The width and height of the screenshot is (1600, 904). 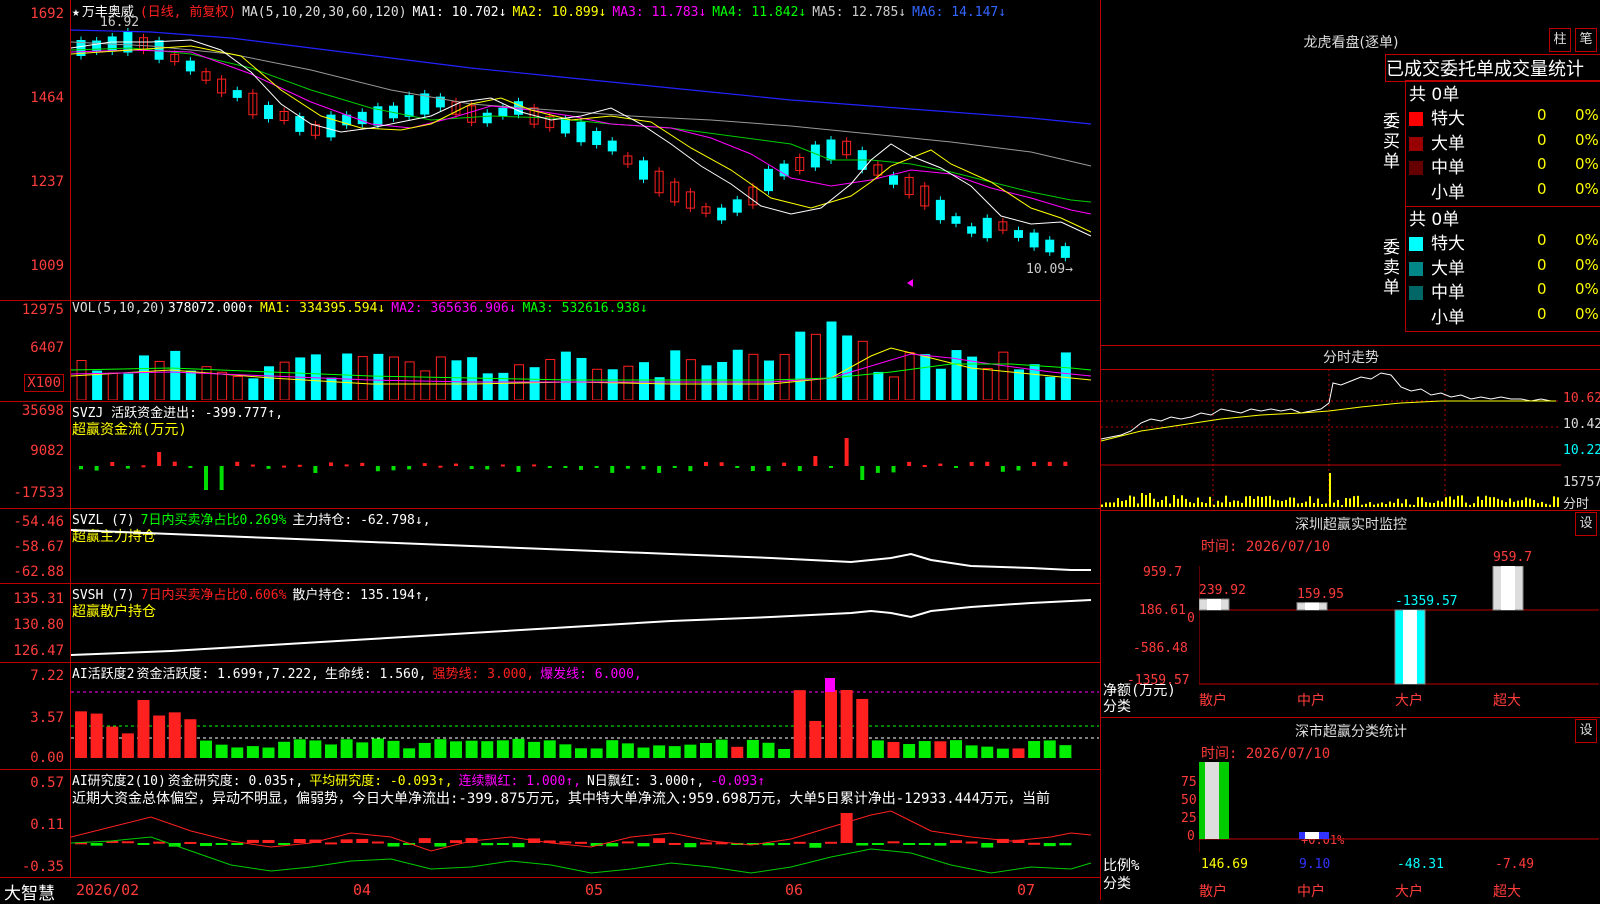 What do you see at coordinates (1581, 424) in the screenshot?
I see `intraday-tick-2: 10.42` at bounding box center [1581, 424].